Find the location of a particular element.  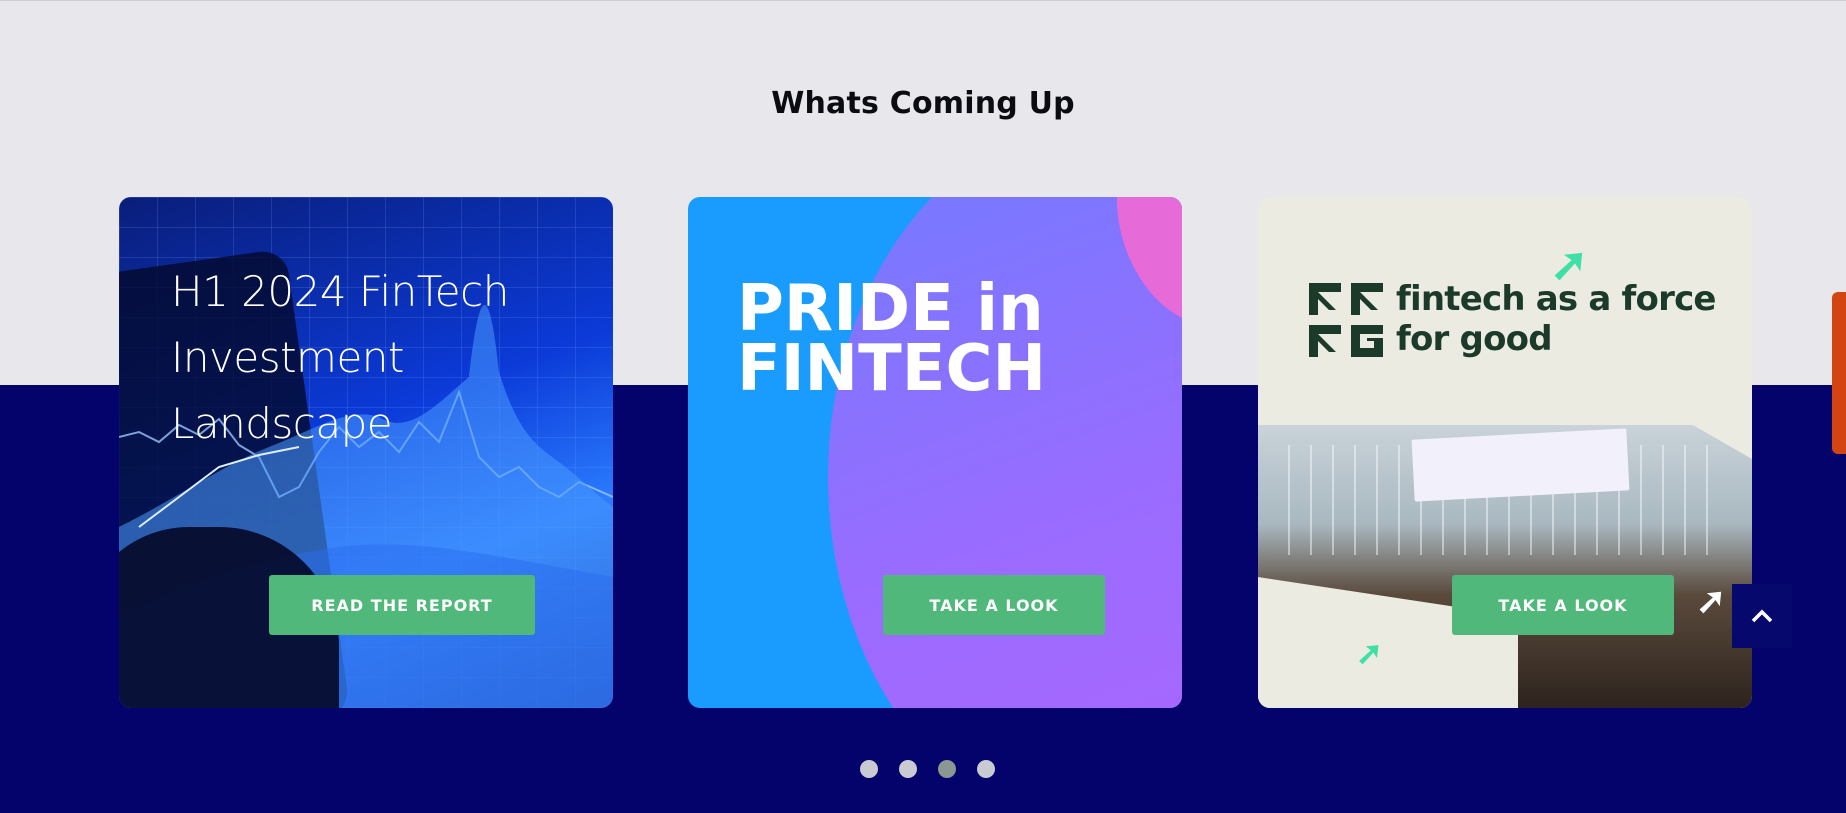

card-heading: H1 2024 FinTech Investment Landscape is located at coordinates (340, 357).